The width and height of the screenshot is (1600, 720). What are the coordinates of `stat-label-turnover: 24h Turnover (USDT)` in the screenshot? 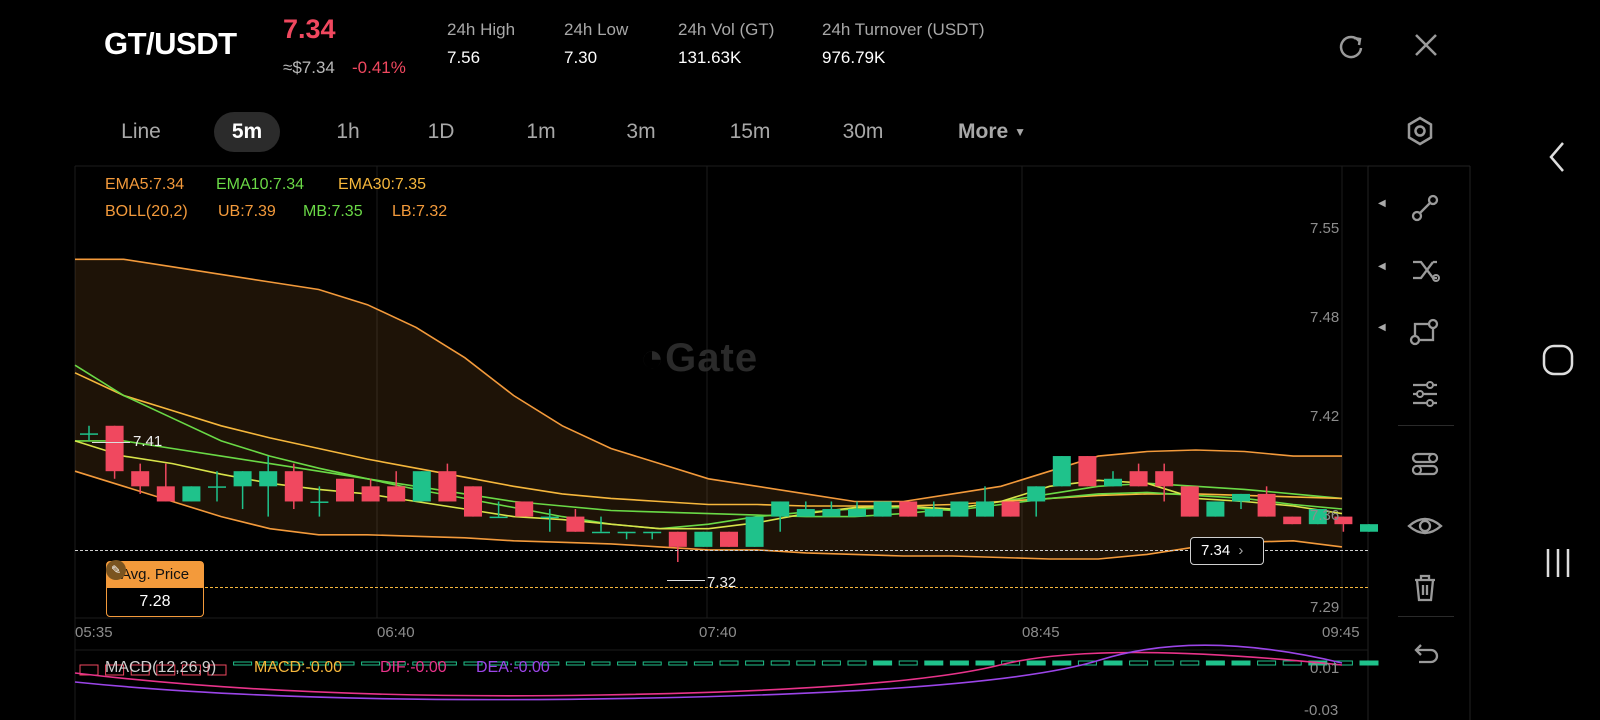 It's located at (903, 29).